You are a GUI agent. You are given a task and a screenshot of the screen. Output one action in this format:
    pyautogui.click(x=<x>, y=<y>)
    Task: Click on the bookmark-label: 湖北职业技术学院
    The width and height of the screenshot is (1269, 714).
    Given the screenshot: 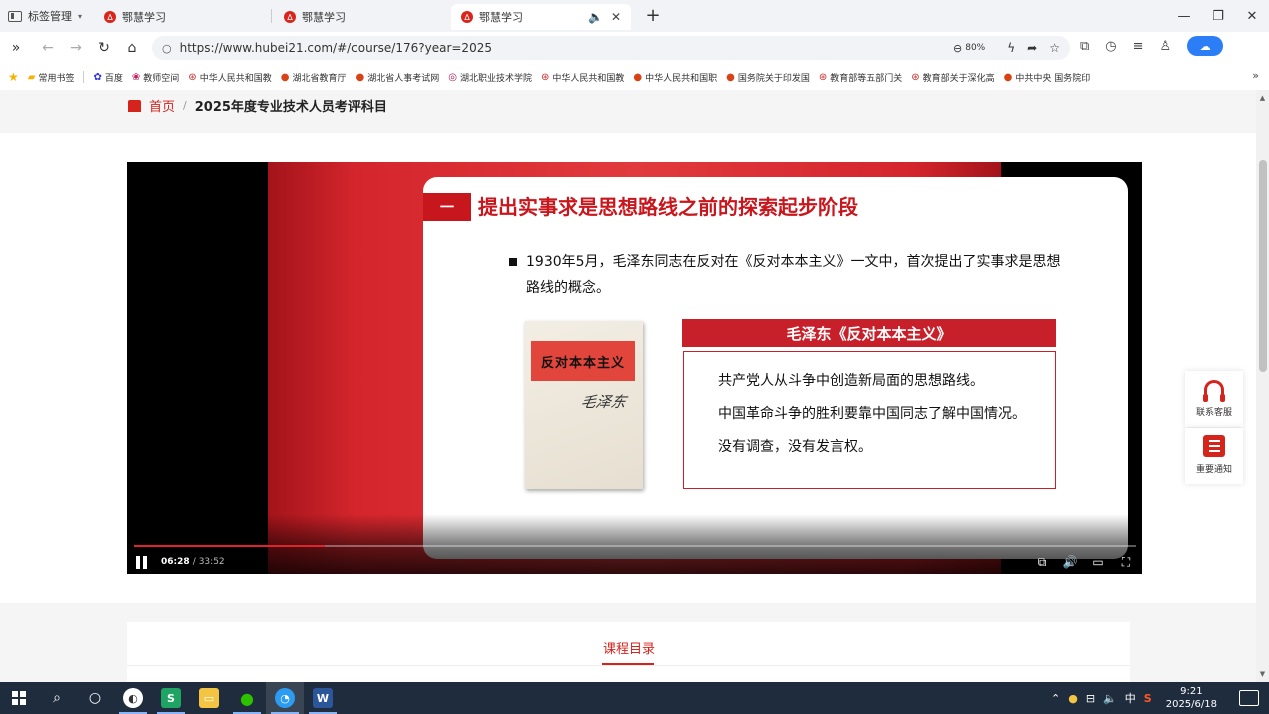 What is the action you would take?
    pyautogui.click(x=495, y=78)
    